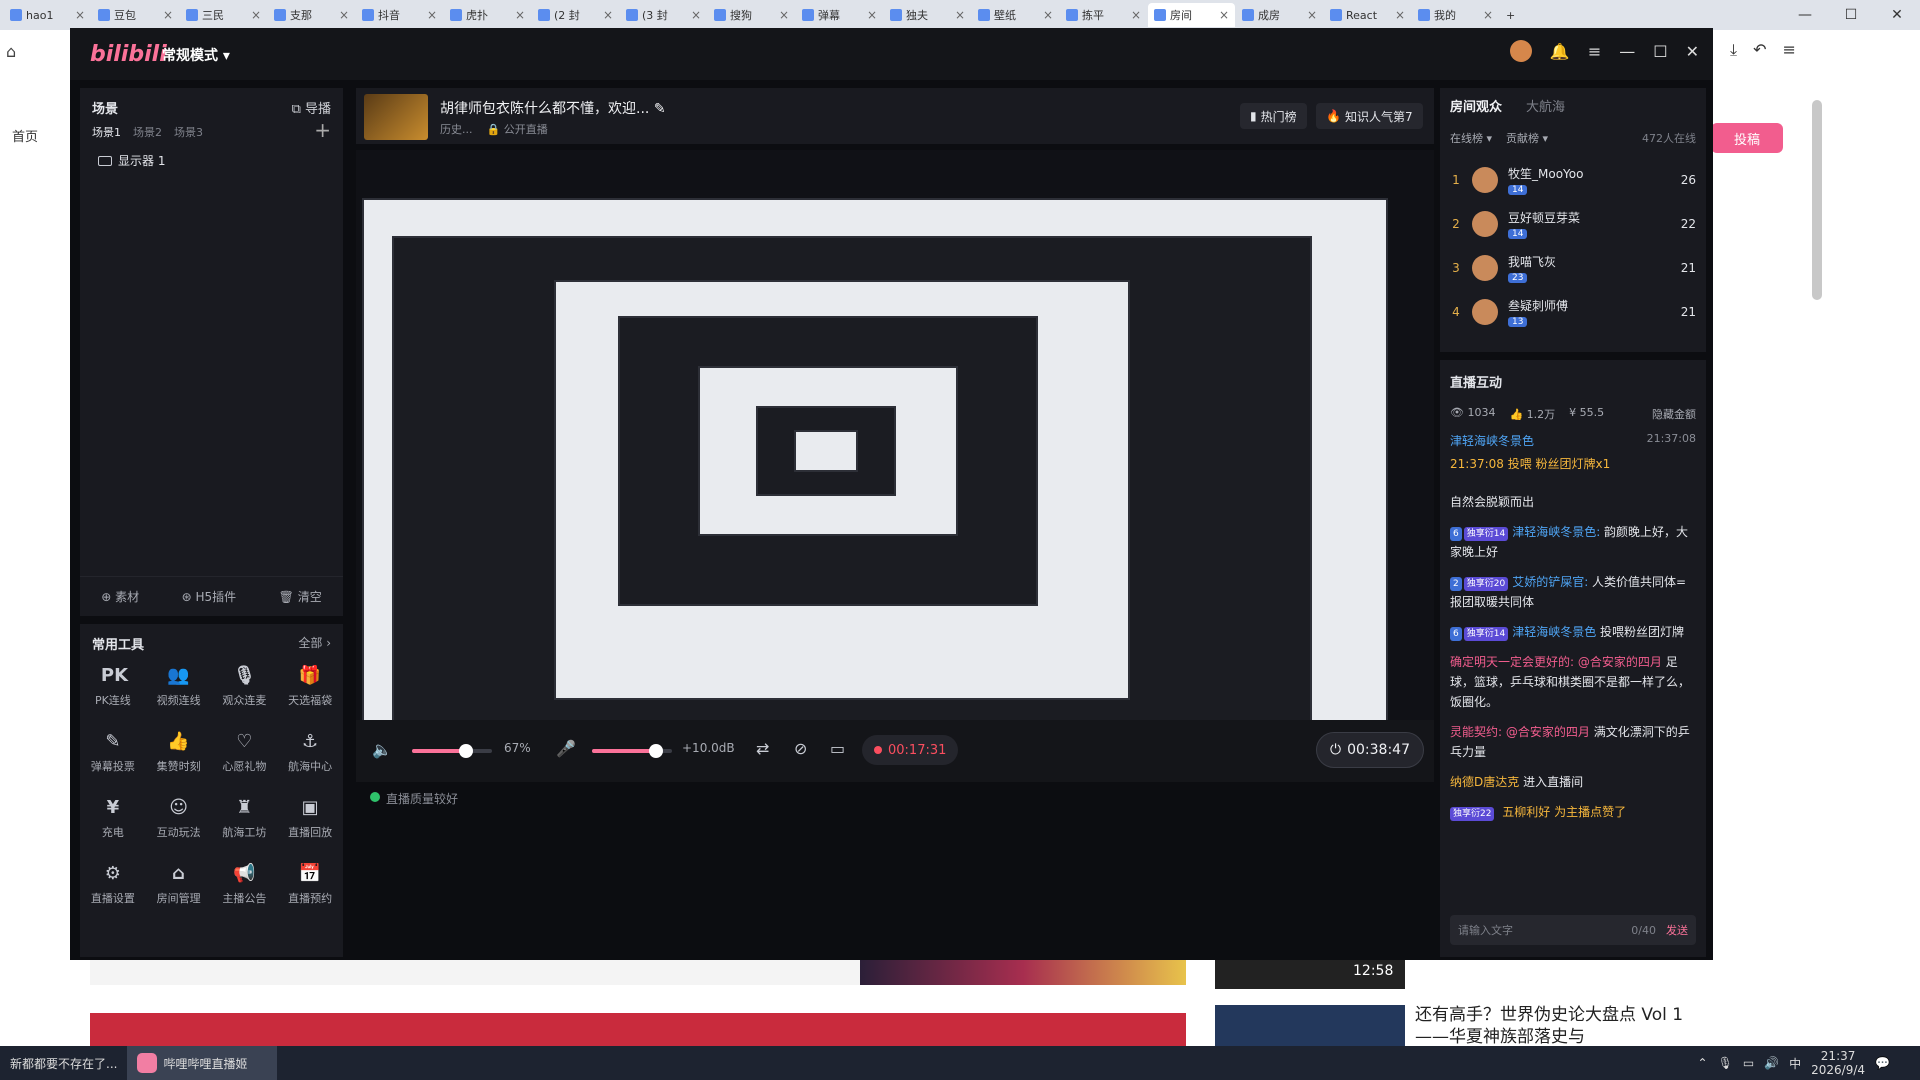  I want to click on clear-button: 🗑 清空, so click(300, 596).